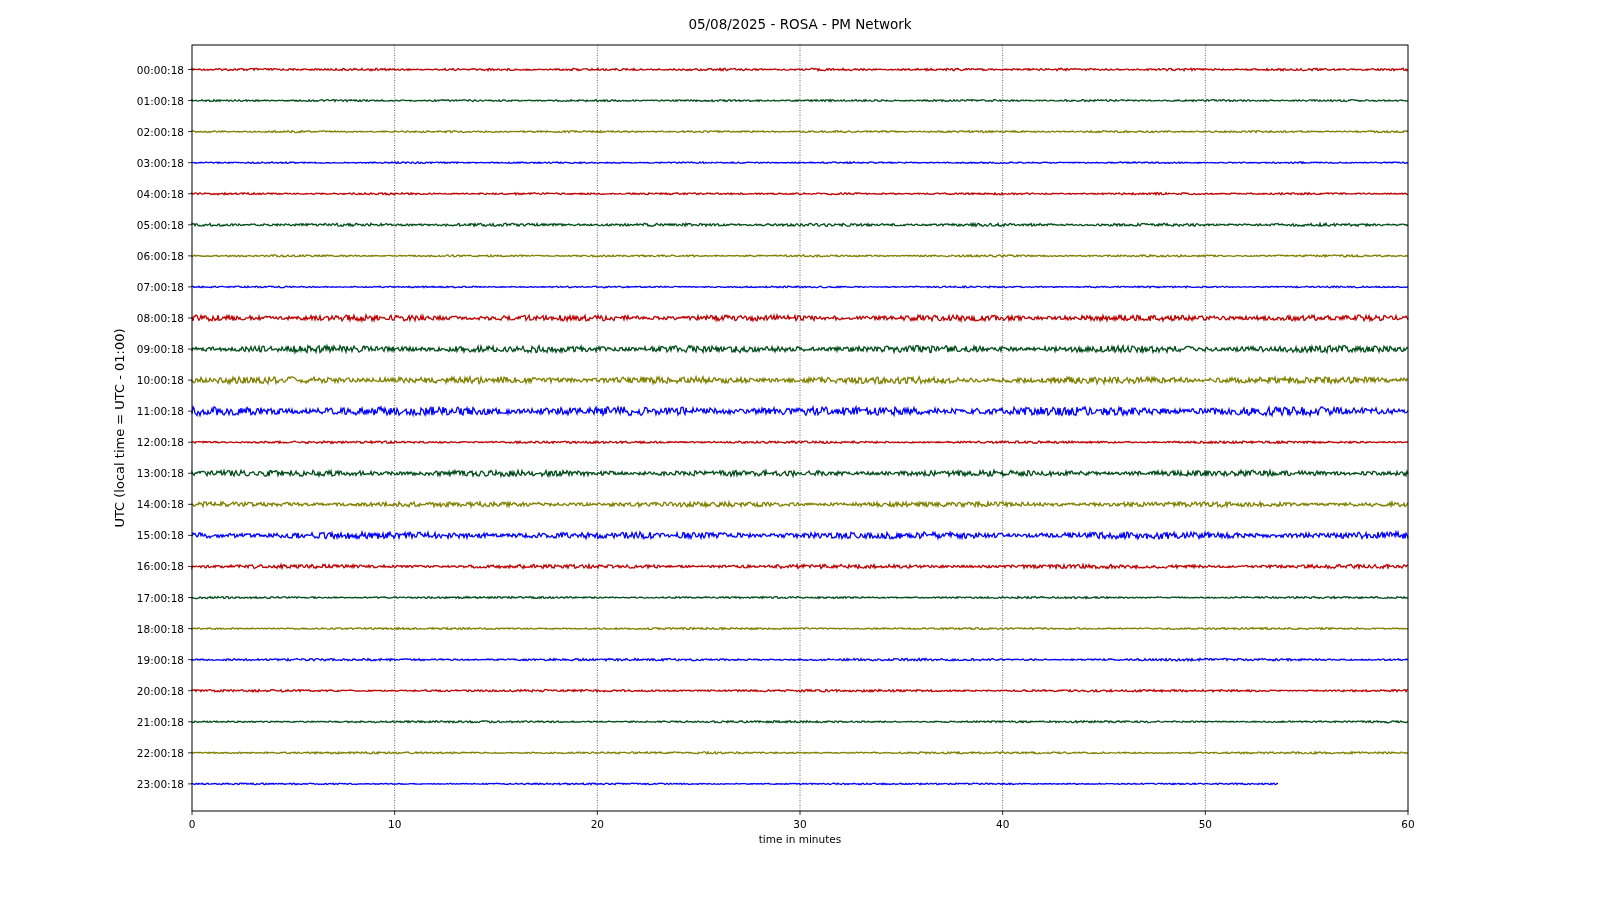 The image size is (1600, 900). Describe the element at coordinates (160, 162) in the screenshot. I see `y-tick-label: 03:00:18` at that location.